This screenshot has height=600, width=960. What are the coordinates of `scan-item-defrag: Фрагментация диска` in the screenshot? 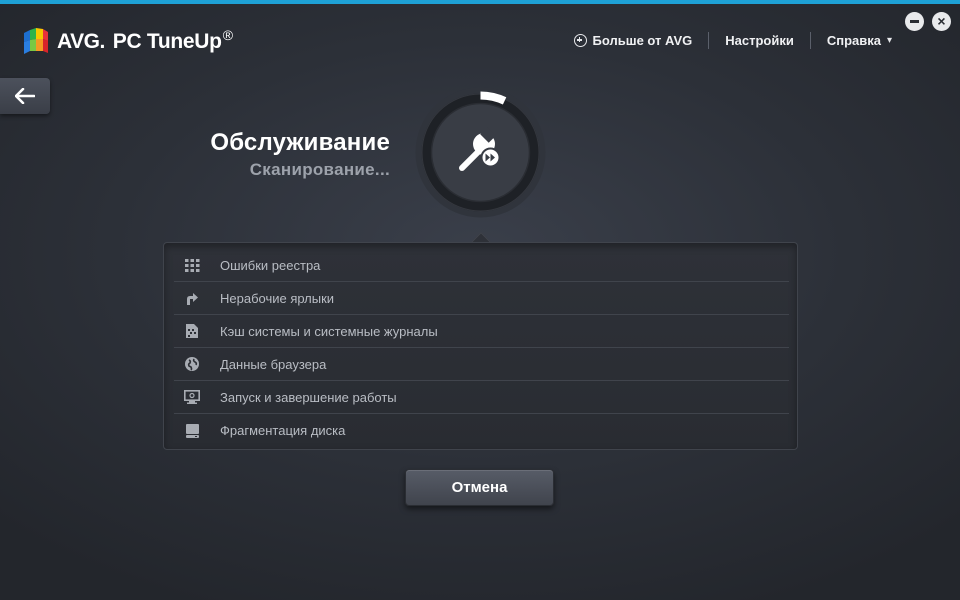 It's located at (481, 430).